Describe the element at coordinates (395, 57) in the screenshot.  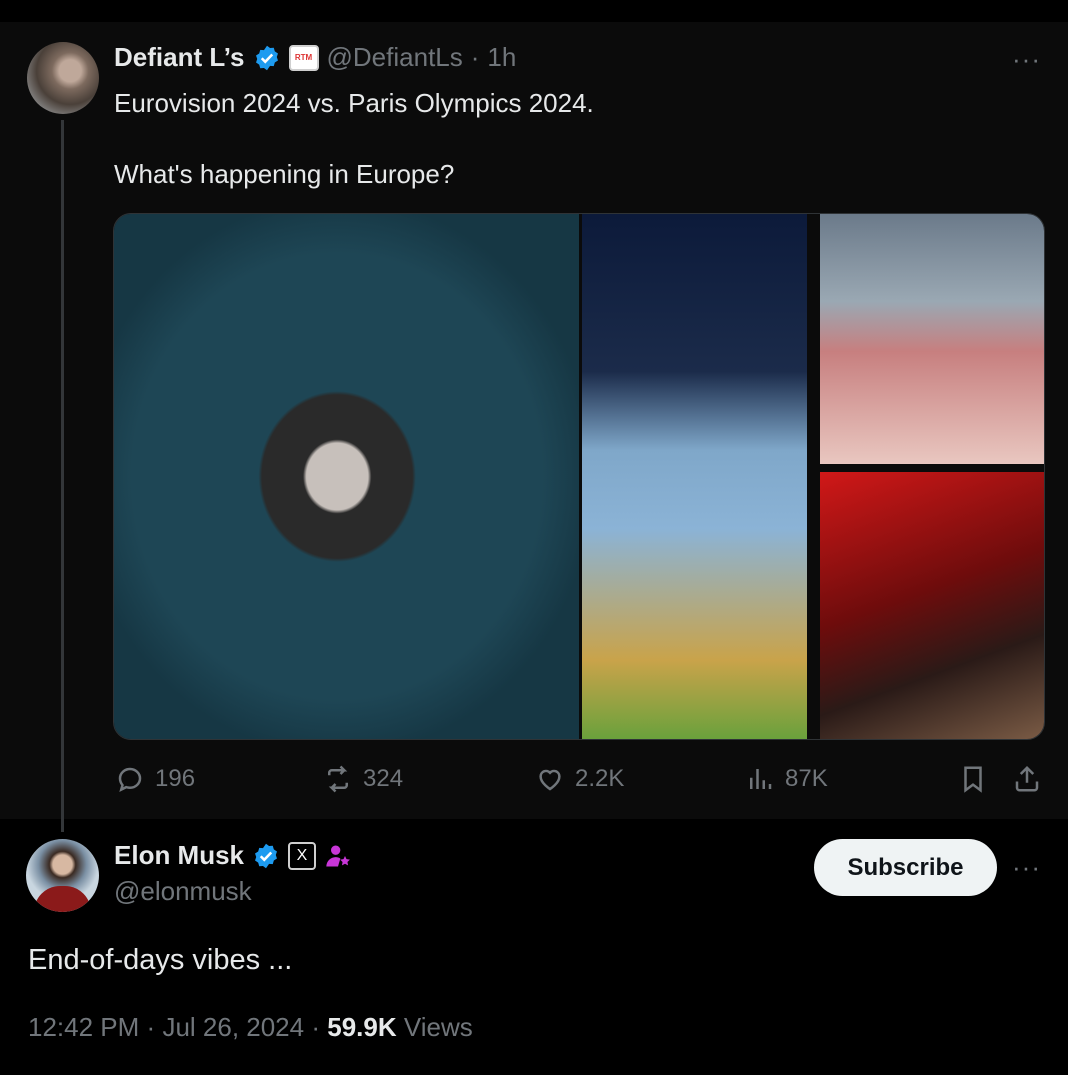
I see `author-handle: @DefiantLs` at that location.